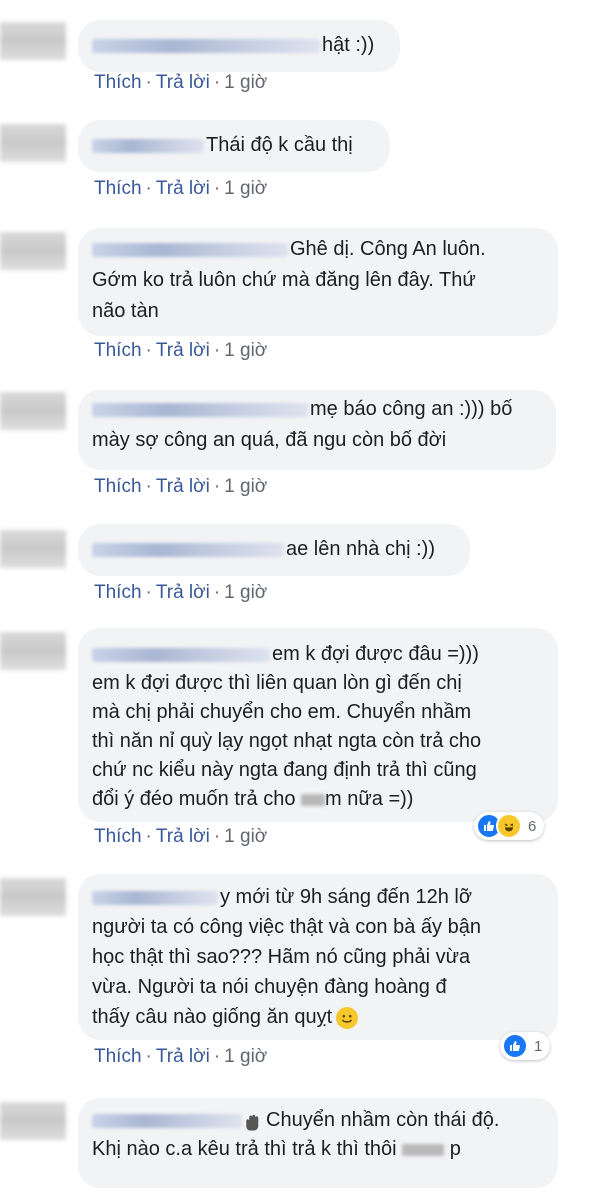 The height and width of the screenshot is (1188, 600). What do you see at coordinates (282, 712) in the screenshot?
I see `comment-text-line: mà chị phải chuyển cho em. Chuyển nhầm` at bounding box center [282, 712].